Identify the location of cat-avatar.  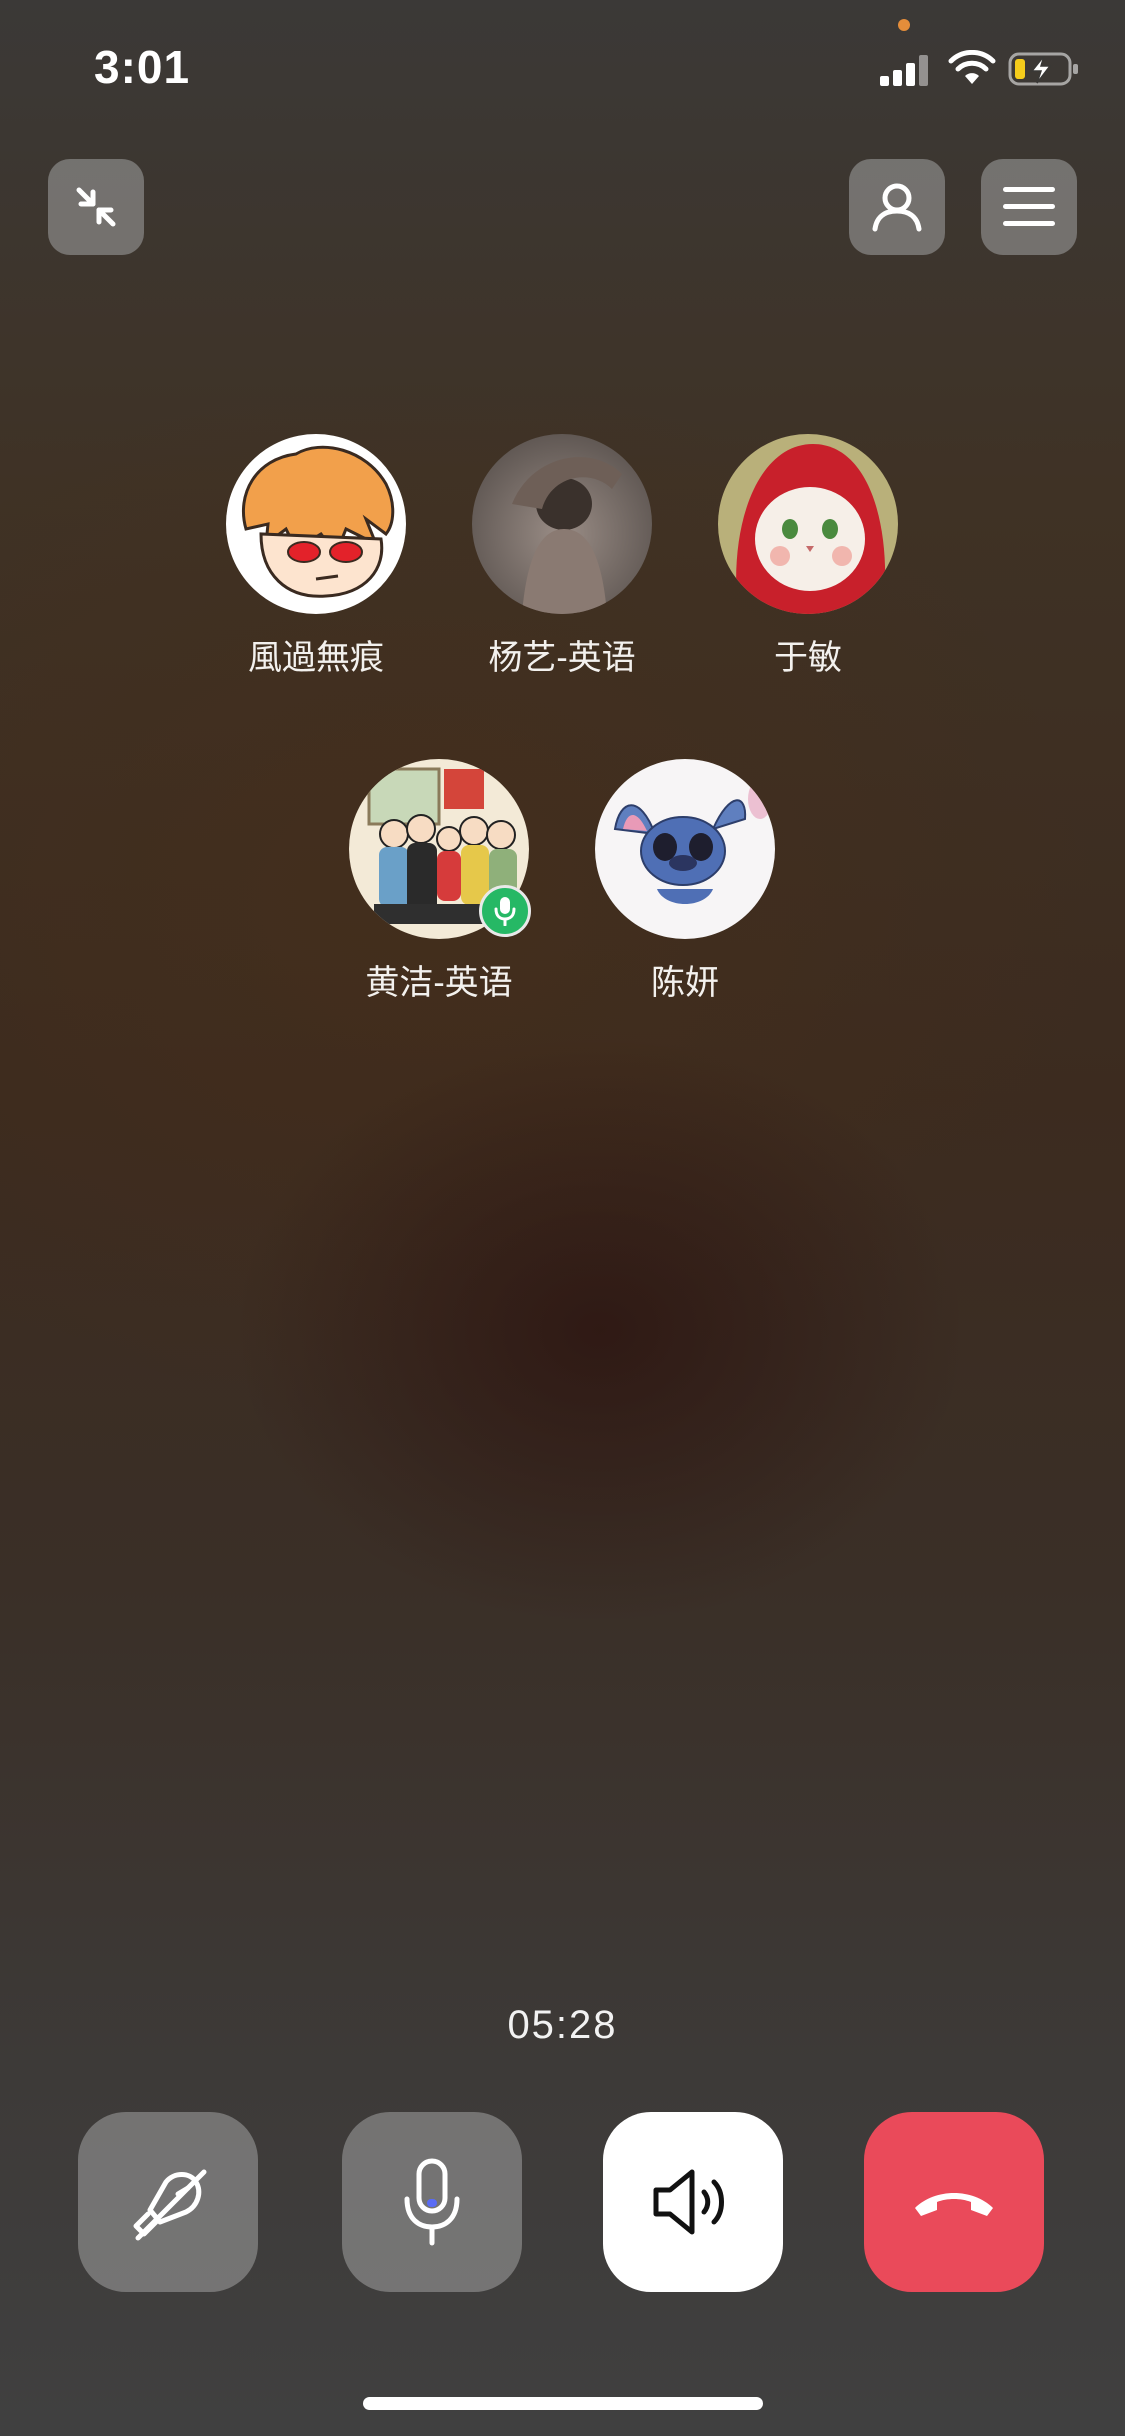
(808, 524).